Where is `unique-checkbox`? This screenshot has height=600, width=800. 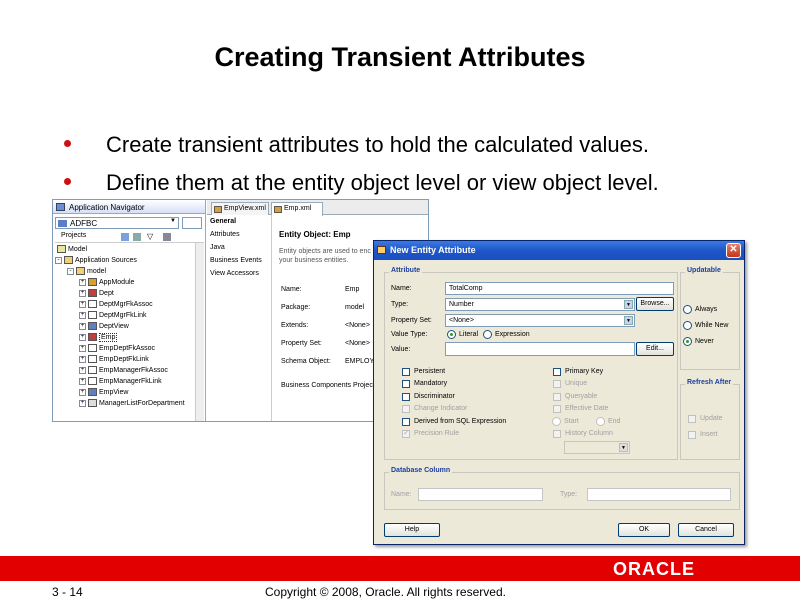
unique-checkbox is located at coordinates (557, 384).